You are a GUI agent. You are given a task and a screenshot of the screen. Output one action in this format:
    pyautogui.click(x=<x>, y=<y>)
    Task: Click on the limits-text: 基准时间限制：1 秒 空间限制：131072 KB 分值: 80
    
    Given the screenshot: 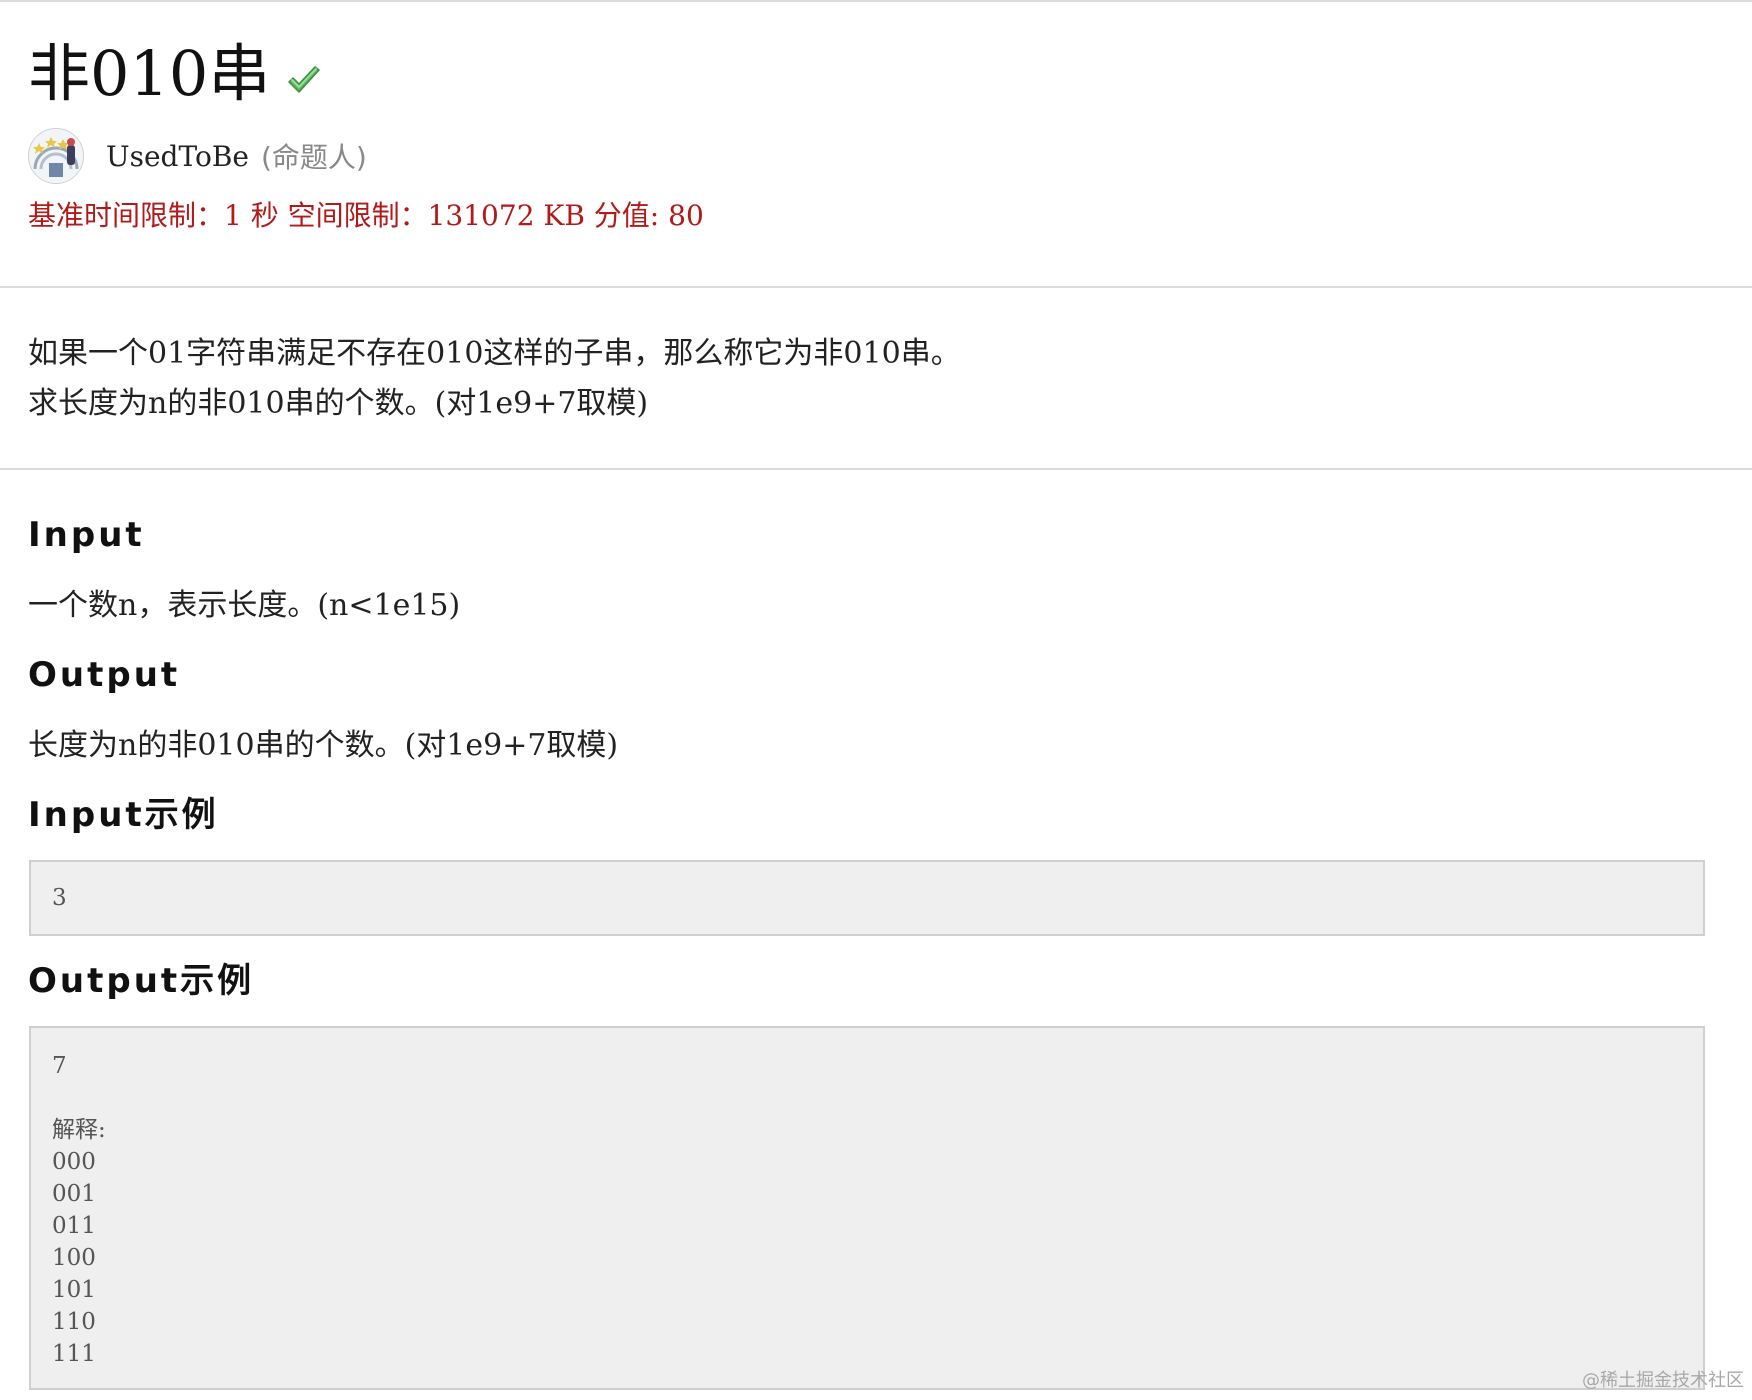 What is the action you would take?
    pyautogui.click(x=366, y=215)
    